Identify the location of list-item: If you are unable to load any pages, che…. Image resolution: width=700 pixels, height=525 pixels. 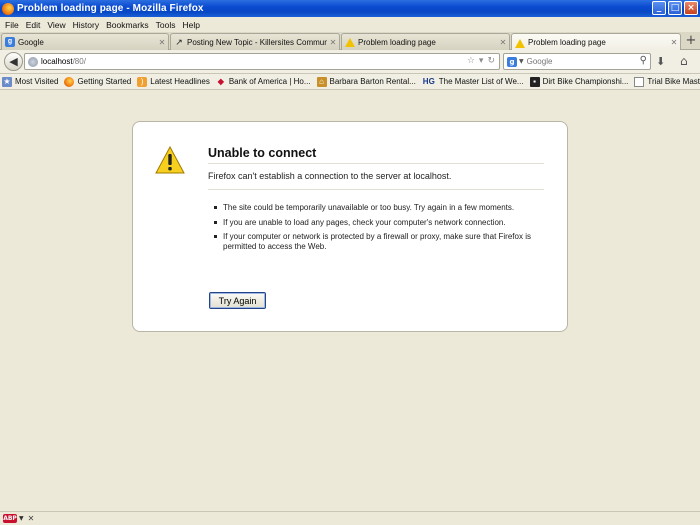
(373, 223).